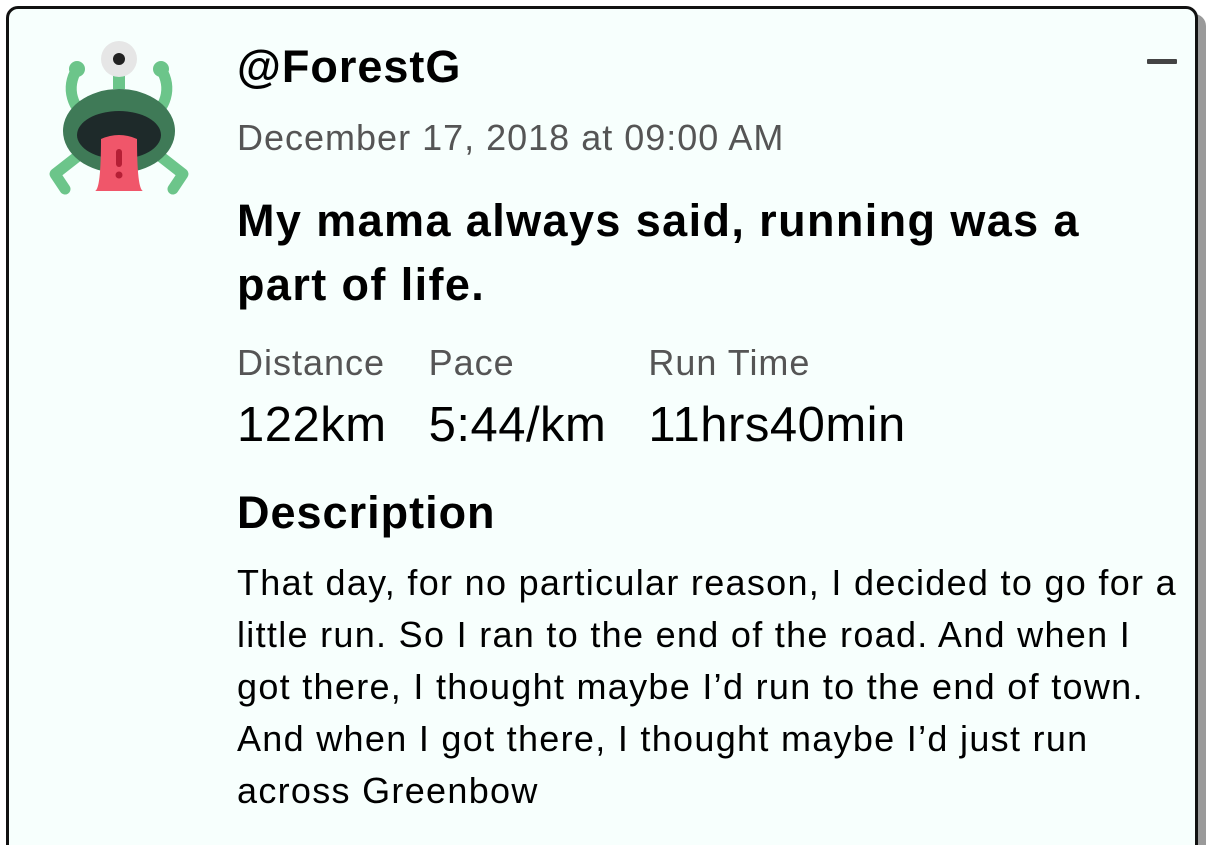  I want to click on stat-distance: Distance 122km, so click(312, 398).